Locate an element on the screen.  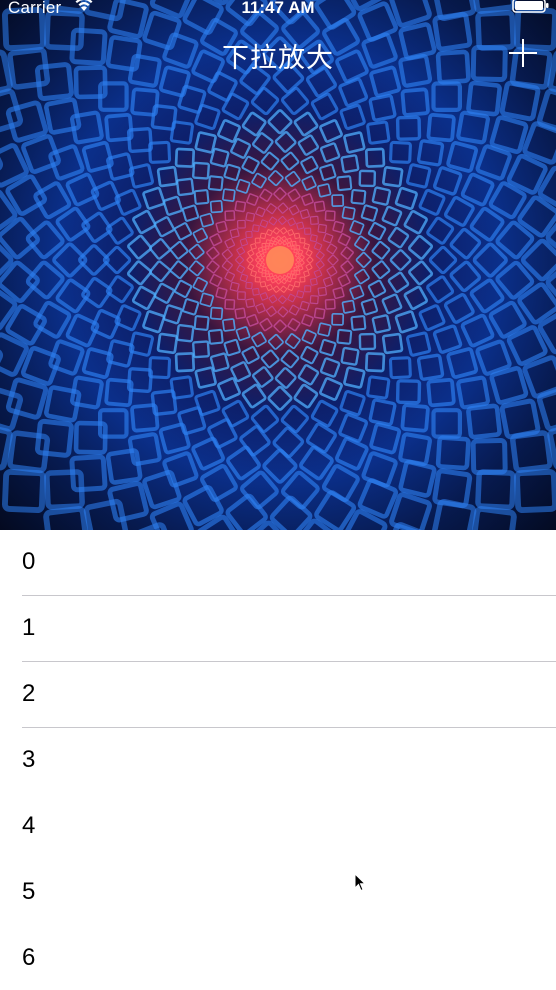
pointer-icon is located at coordinates (360, 882).